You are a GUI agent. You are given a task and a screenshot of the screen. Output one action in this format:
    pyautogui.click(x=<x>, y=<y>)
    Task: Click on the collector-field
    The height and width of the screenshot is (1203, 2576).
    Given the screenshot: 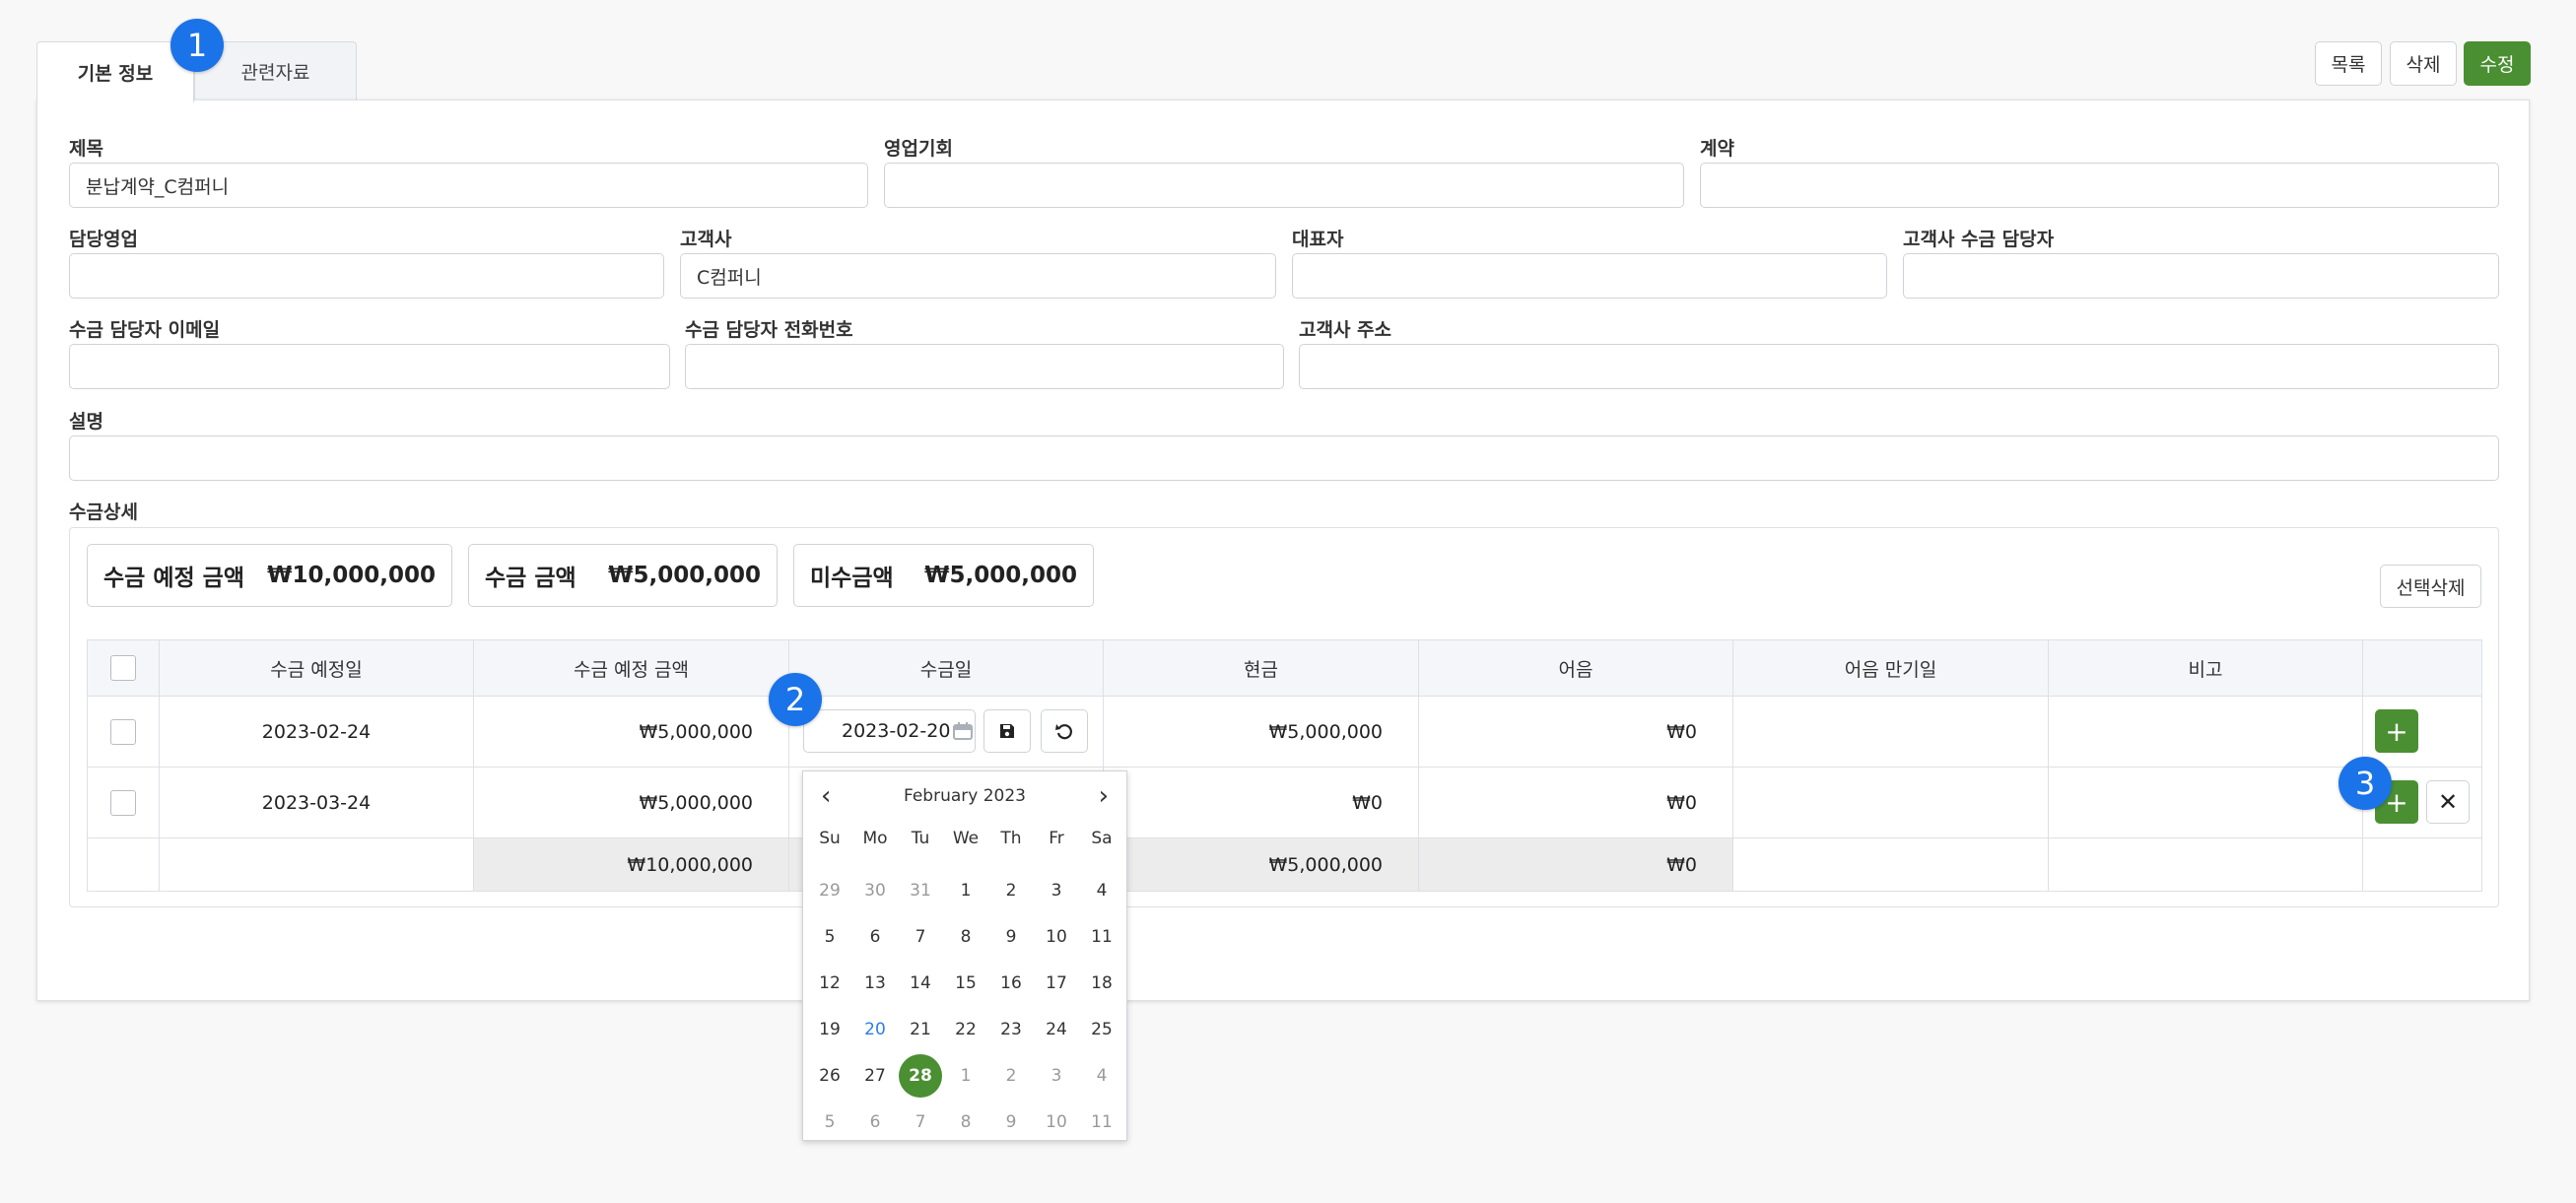 What is the action you would take?
    pyautogui.click(x=2201, y=276)
    